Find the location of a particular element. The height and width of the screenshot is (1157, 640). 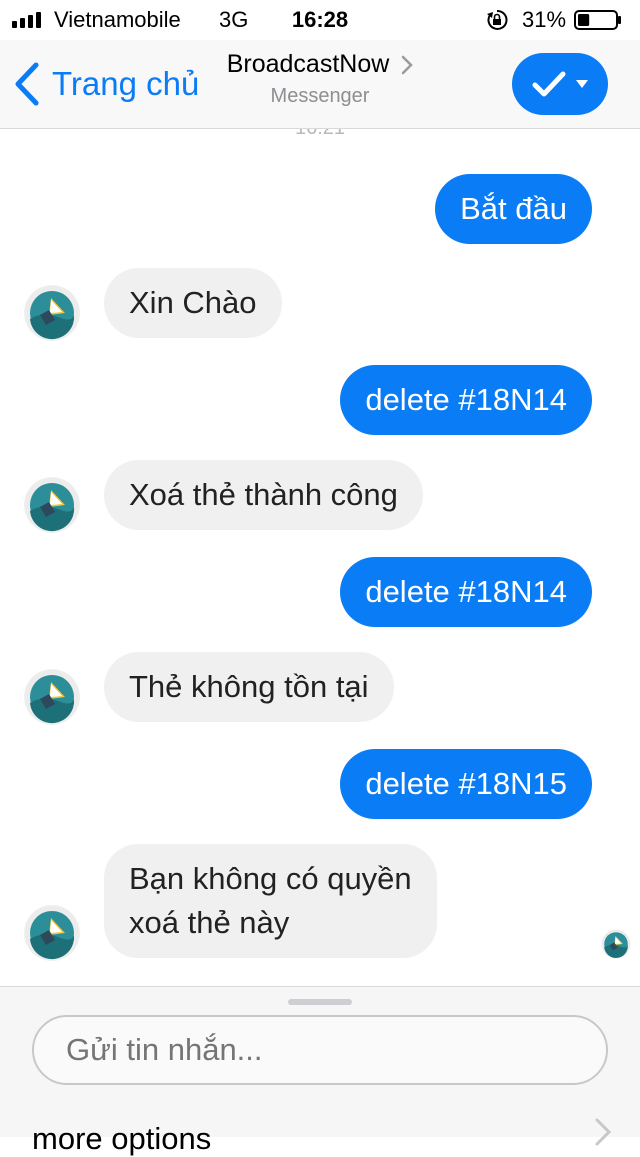

incoming-message: Thẻ không tồn tại is located at coordinates (249, 687).